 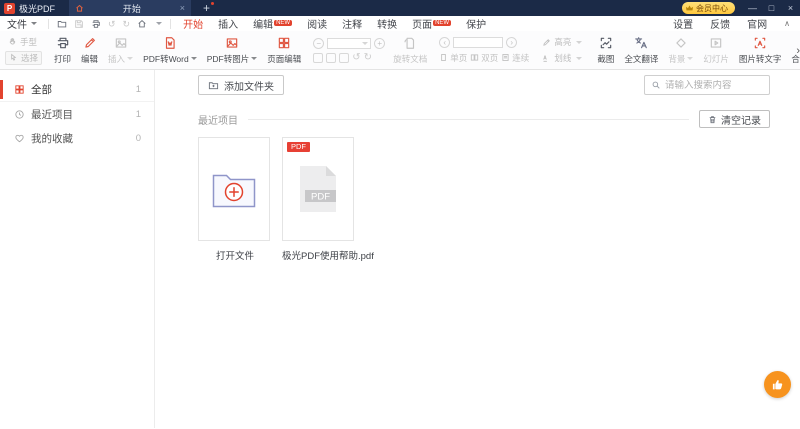 I want to click on tab-close-icon: ×, so click(x=182, y=8).